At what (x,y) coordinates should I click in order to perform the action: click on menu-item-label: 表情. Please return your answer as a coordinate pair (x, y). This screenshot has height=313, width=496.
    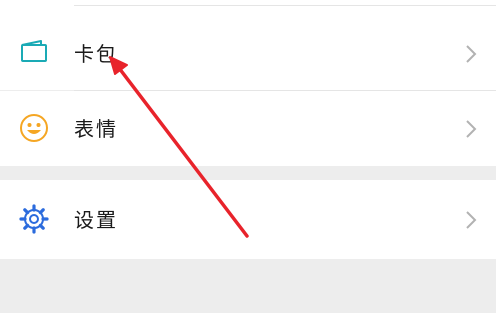
    Looking at the image, I should click on (96, 129).